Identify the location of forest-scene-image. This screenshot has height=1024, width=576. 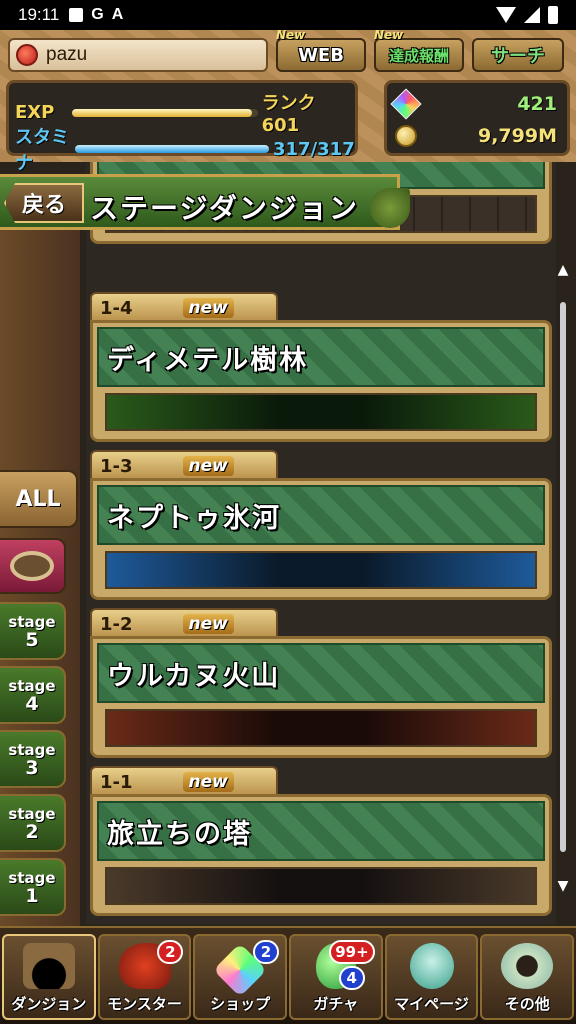
(321, 412).